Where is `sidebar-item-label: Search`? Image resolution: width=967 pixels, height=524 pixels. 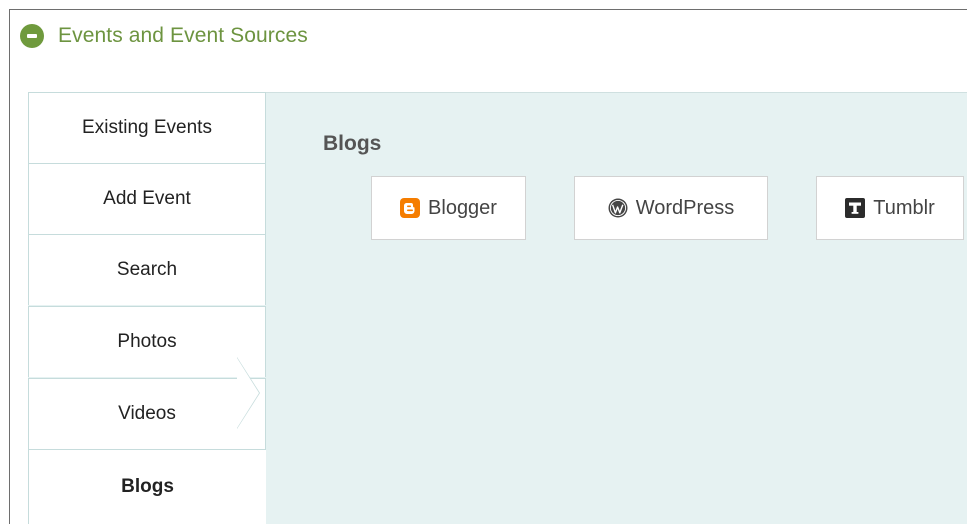
sidebar-item-label: Search is located at coordinates (147, 269).